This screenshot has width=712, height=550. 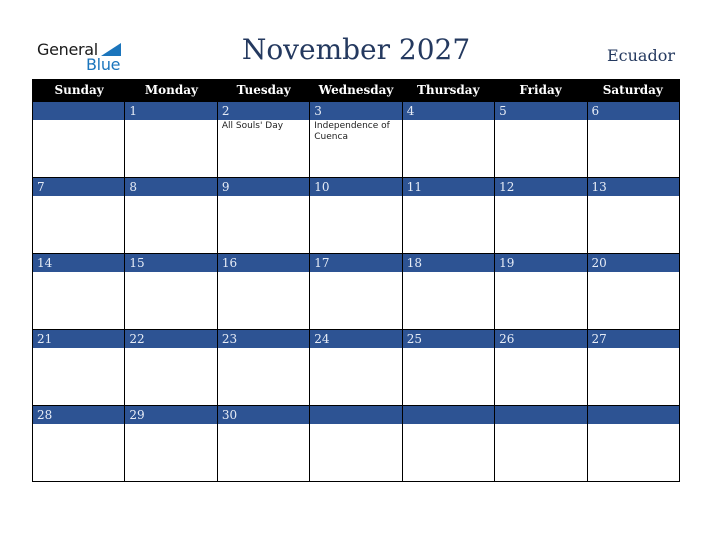 I want to click on date-number-bar: 7 8 9 10 11 12 13, so click(x=356, y=187).